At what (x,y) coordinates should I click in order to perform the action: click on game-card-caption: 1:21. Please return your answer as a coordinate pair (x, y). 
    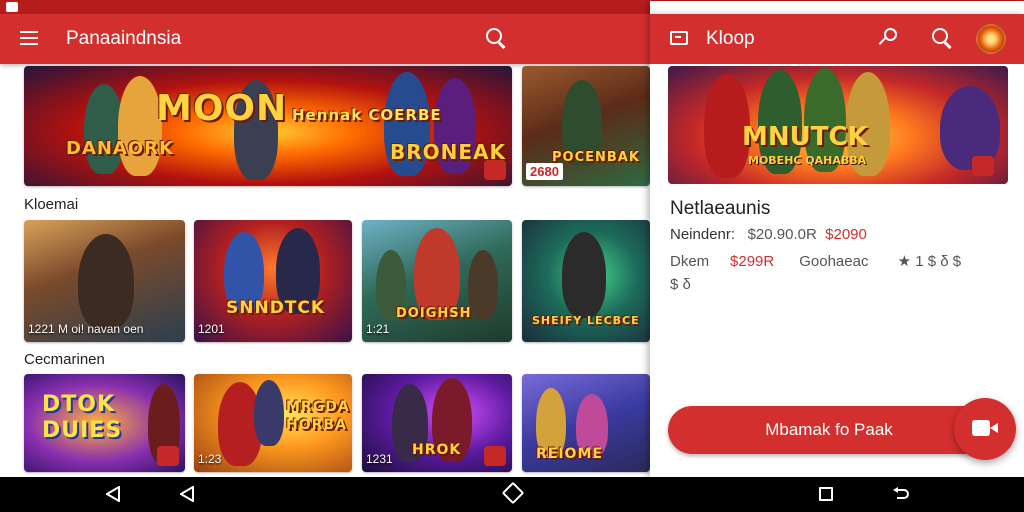
    Looking at the image, I should click on (378, 329).